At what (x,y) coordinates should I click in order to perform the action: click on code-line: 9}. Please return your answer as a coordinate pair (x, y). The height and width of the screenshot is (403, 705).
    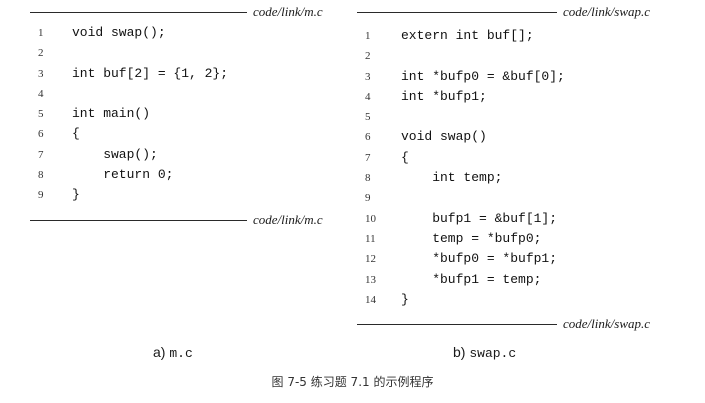
    Looking at the image, I should click on (188, 195).